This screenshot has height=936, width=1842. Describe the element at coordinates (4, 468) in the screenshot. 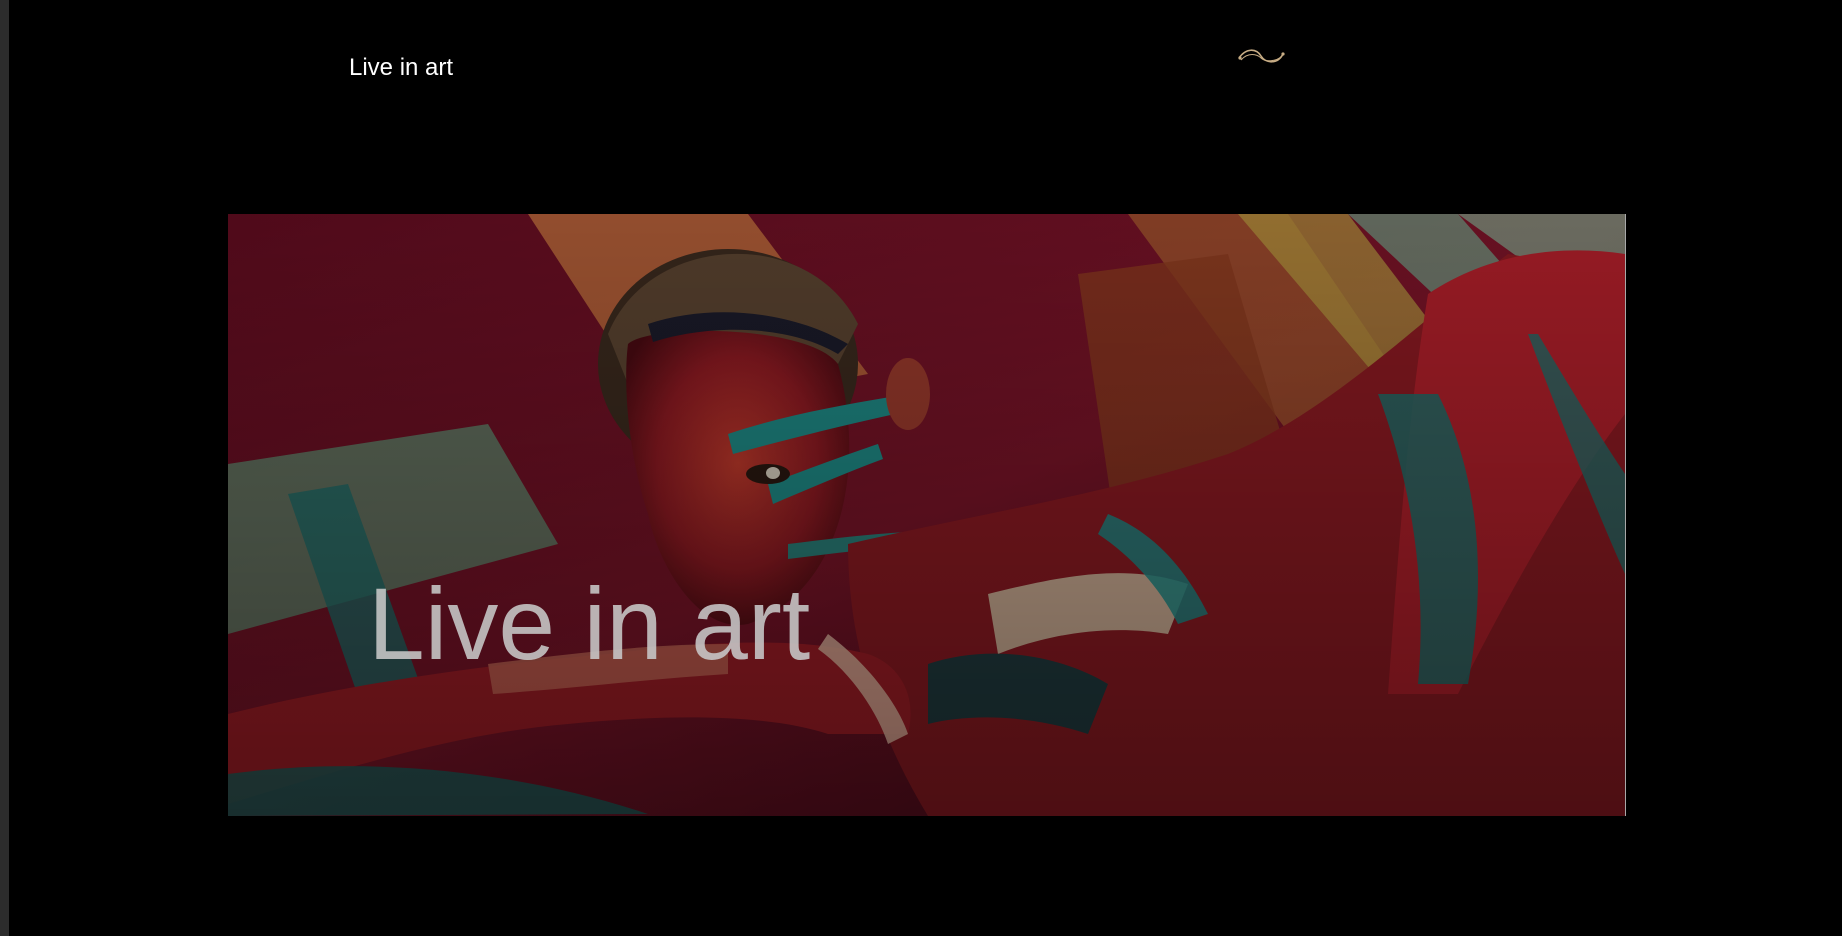

I see `window-left-edge` at that location.